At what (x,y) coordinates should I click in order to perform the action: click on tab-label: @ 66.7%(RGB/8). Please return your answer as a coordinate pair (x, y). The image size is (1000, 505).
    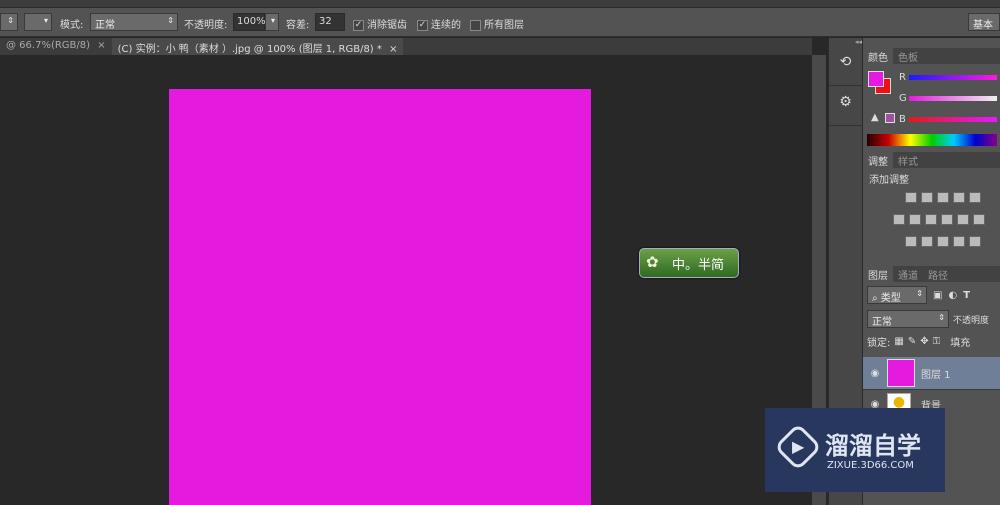
    Looking at the image, I should click on (48, 45).